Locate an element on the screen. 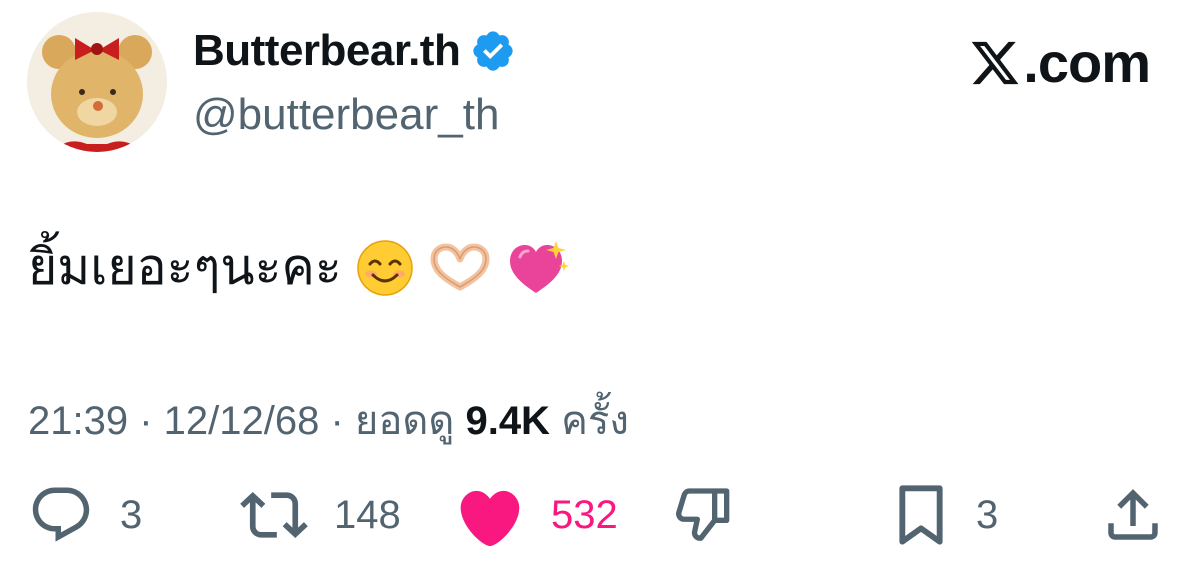 This screenshot has height=587, width=1200. share-icon is located at coordinates (1133, 514).